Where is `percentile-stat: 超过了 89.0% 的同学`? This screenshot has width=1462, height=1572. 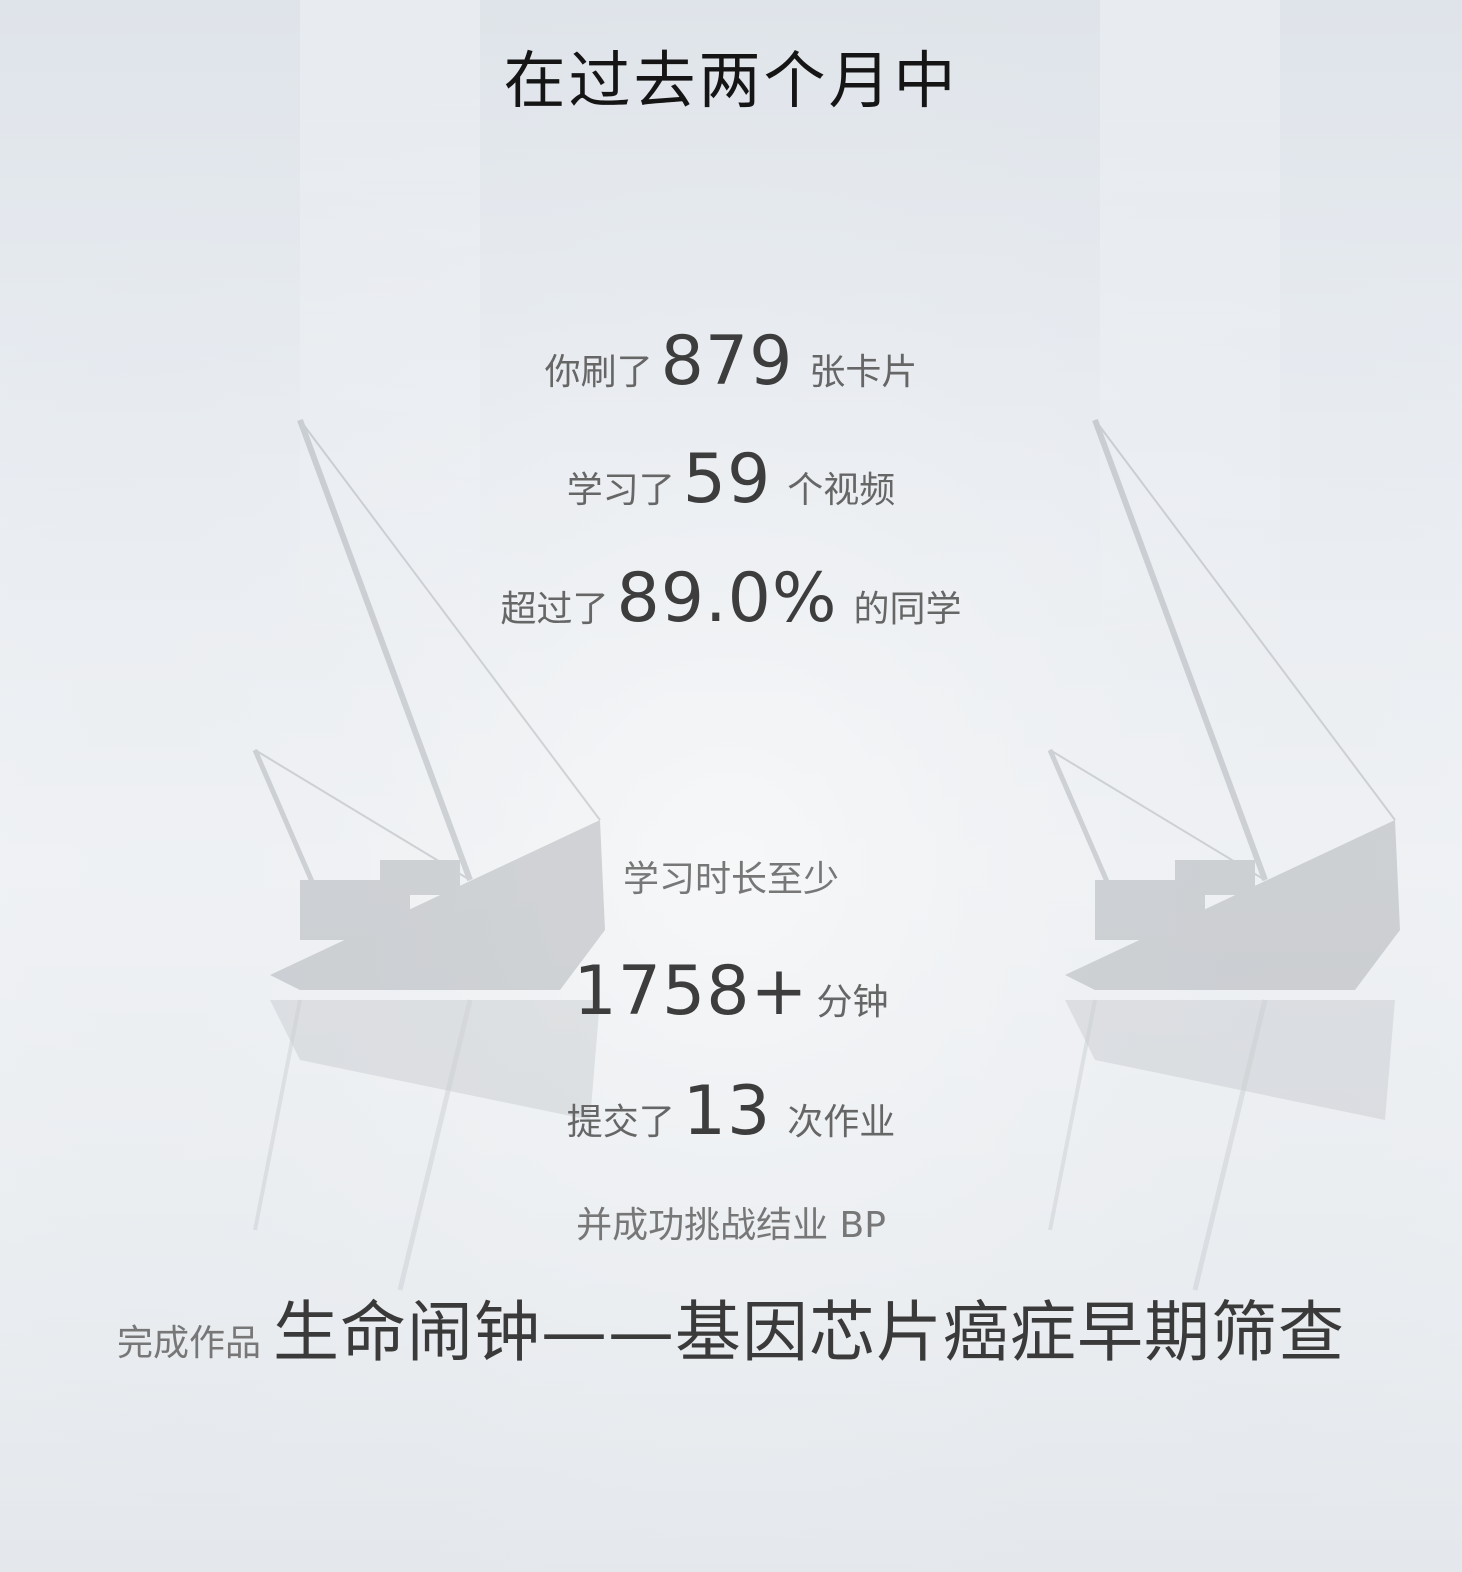 percentile-stat: 超过了 89.0% 的同学 is located at coordinates (731, 599).